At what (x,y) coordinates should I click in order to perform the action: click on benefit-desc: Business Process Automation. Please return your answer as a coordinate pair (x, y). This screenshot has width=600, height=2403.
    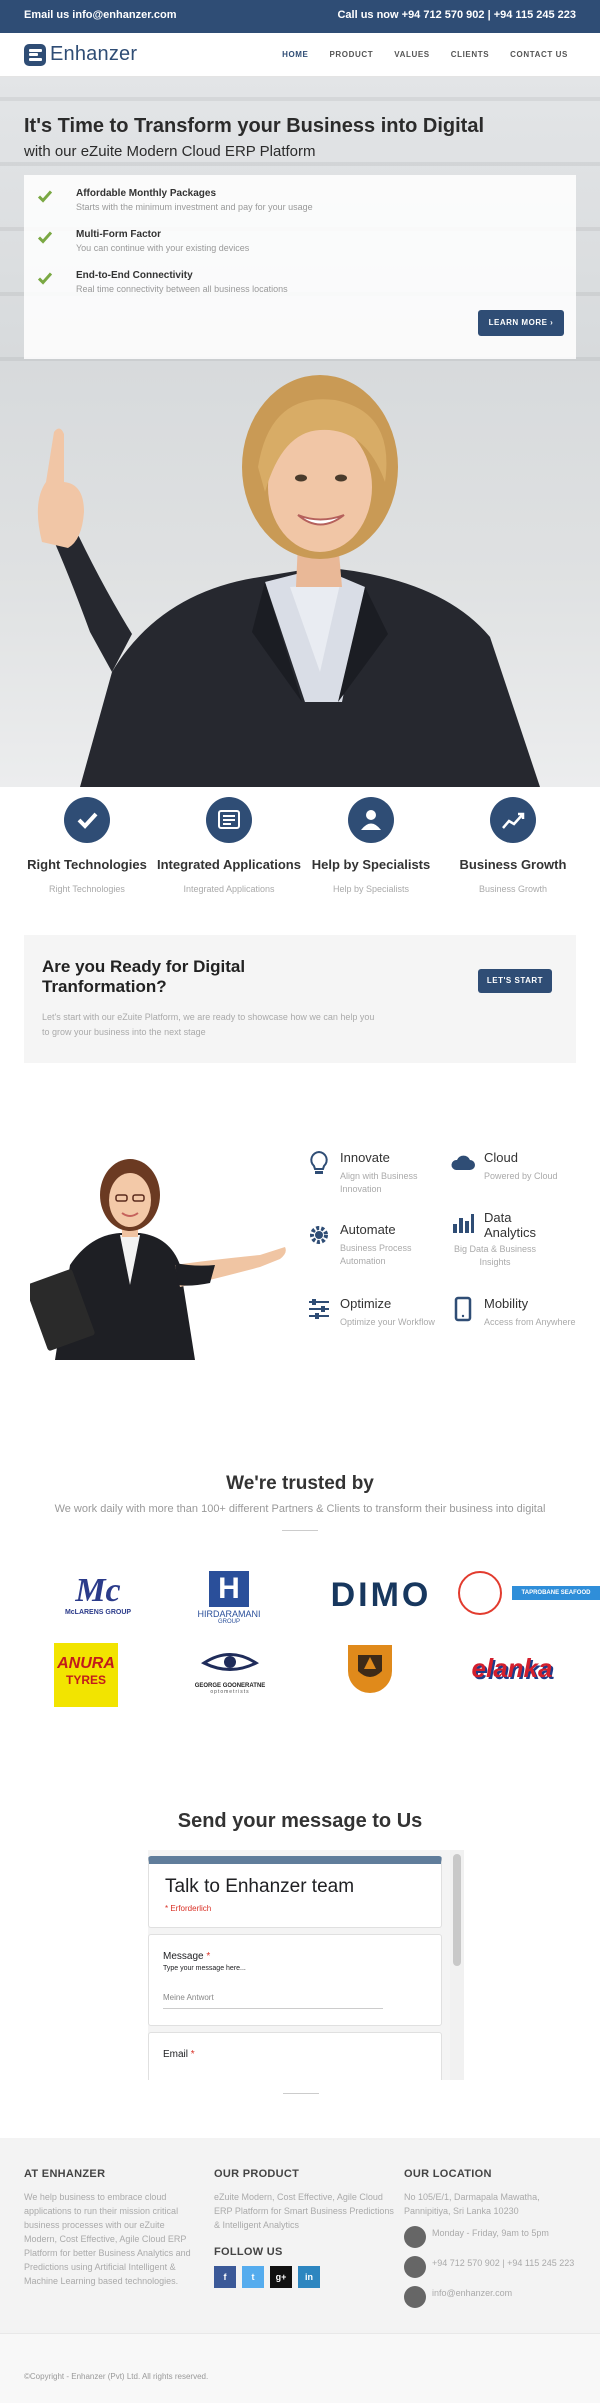
    Looking at the image, I should click on (376, 1254).